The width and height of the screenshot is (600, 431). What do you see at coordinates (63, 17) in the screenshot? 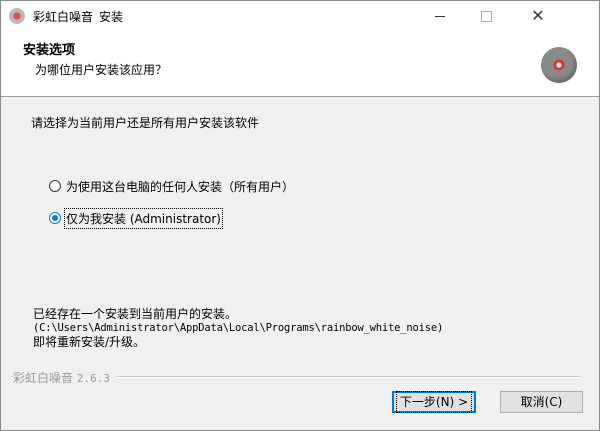
I see `window-title-app: 彩虹白噪音` at bounding box center [63, 17].